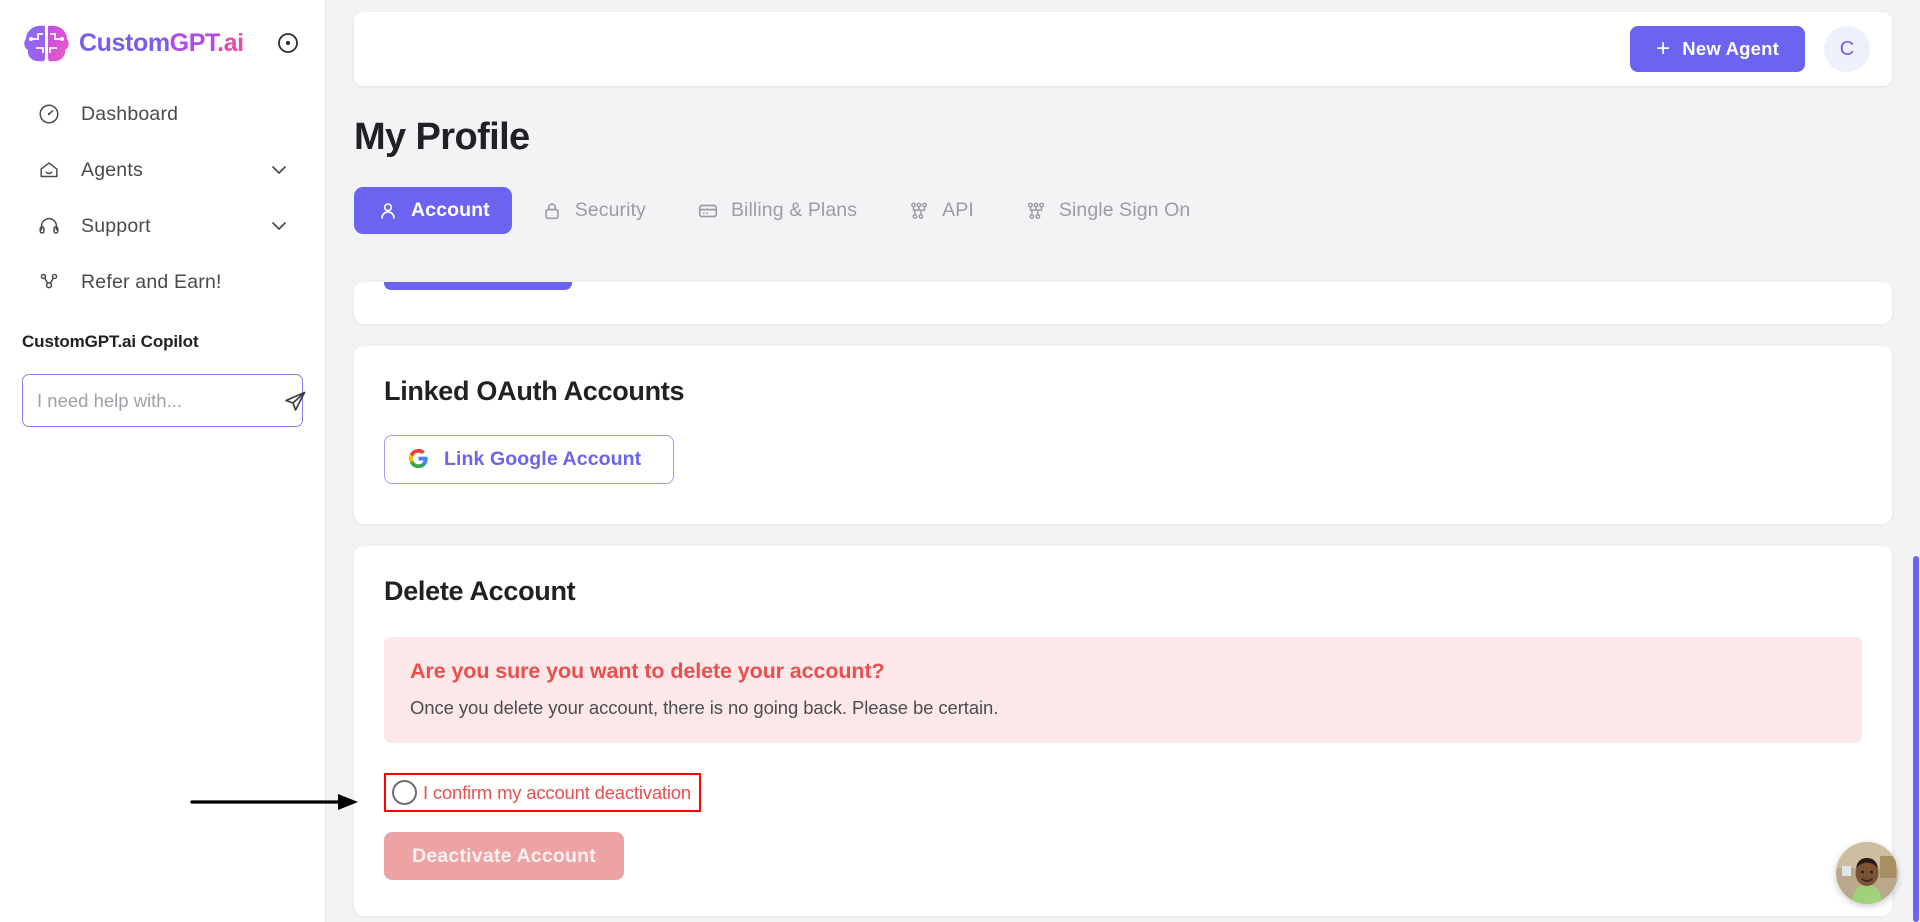 This screenshot has height=922, width=1920. Describe the element at coordinates (1916, 461) in the screenshot. I see `vertical-scrollbar-track` at that location.